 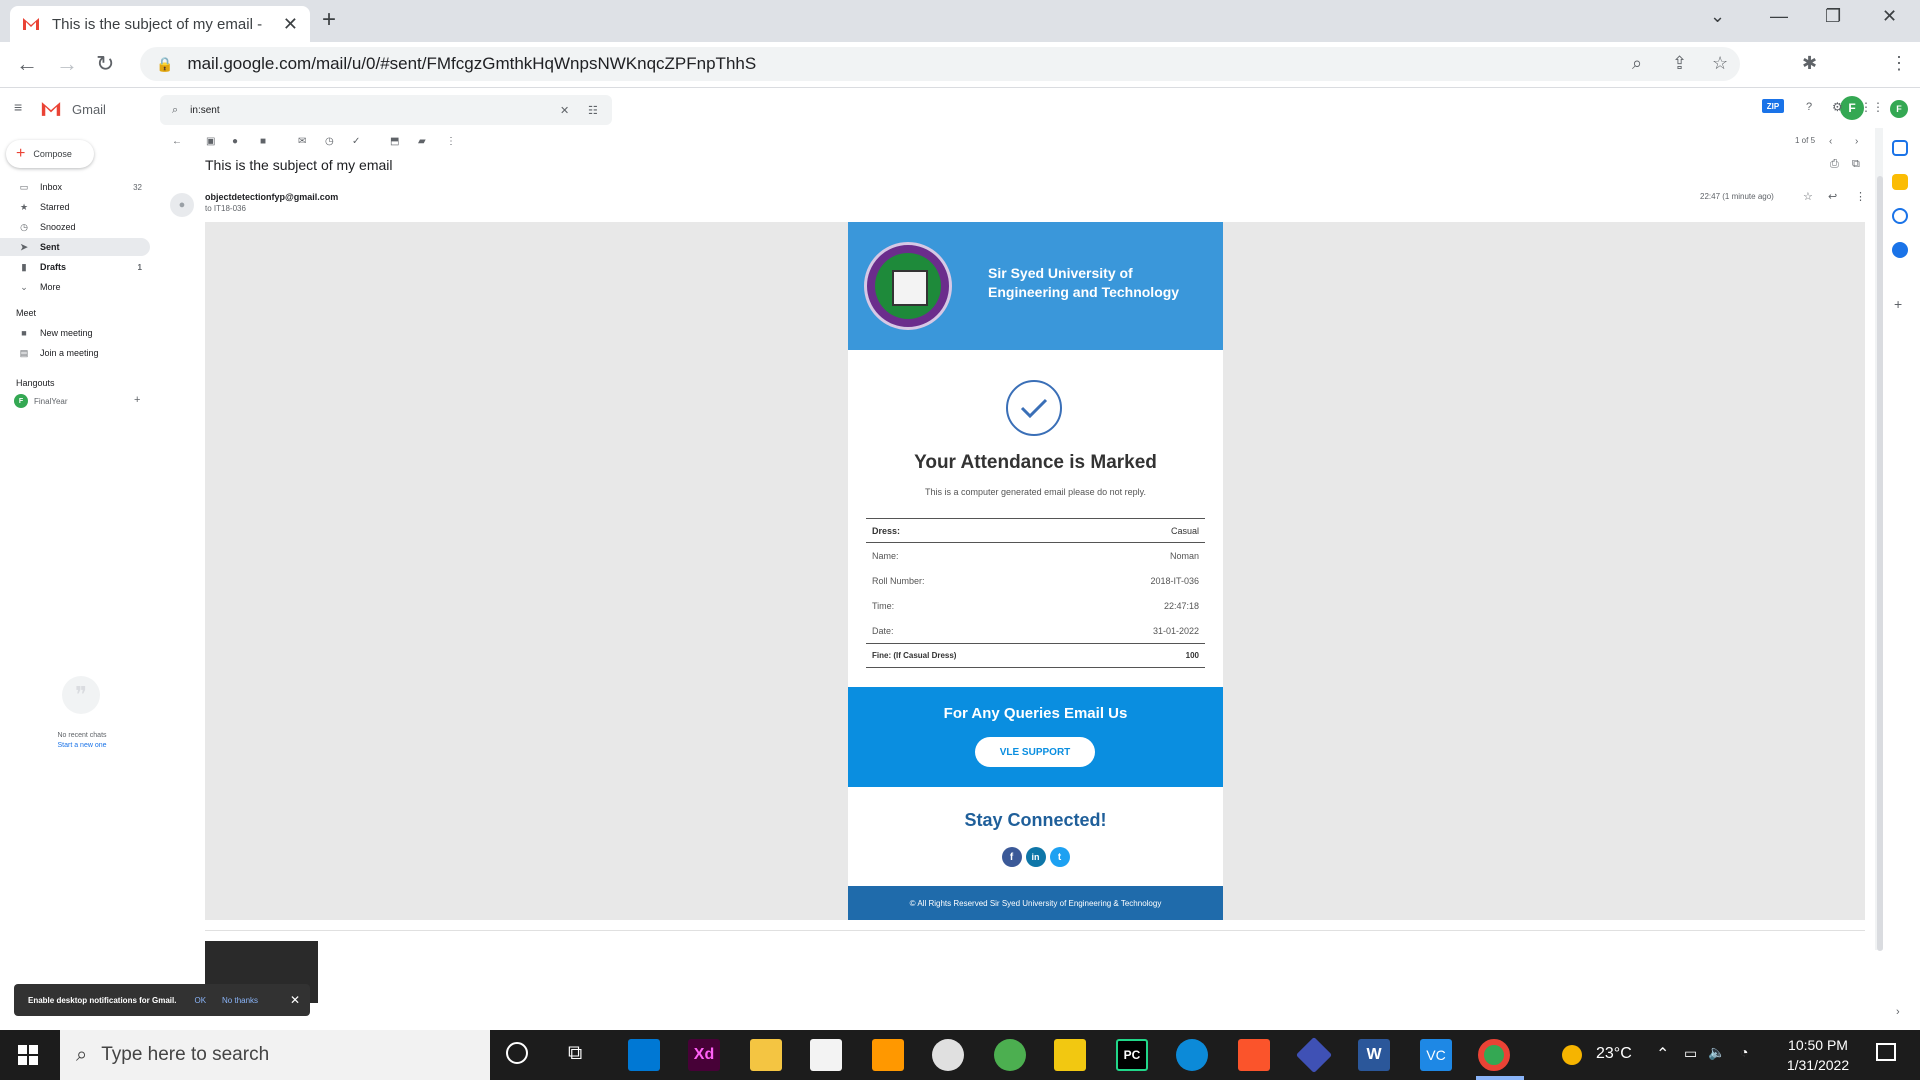 I want to click on sidebar-item-drafts: ▮ Drafts 1, so click(x=75, y=267).